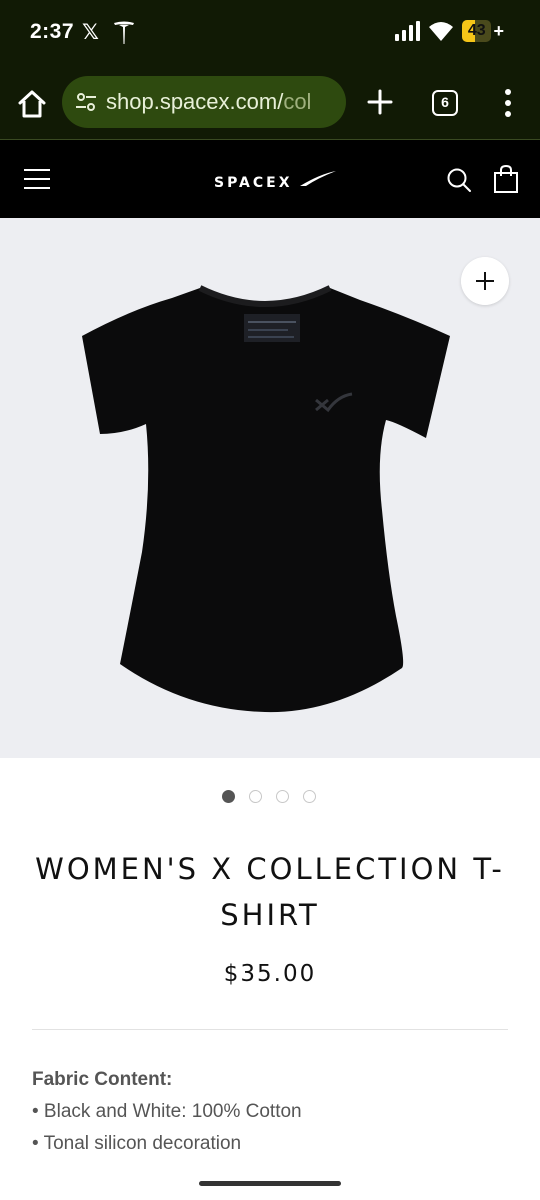  Describe the element at coordinates (32, 104) in the screenshot. I see `home-icon` at that location.